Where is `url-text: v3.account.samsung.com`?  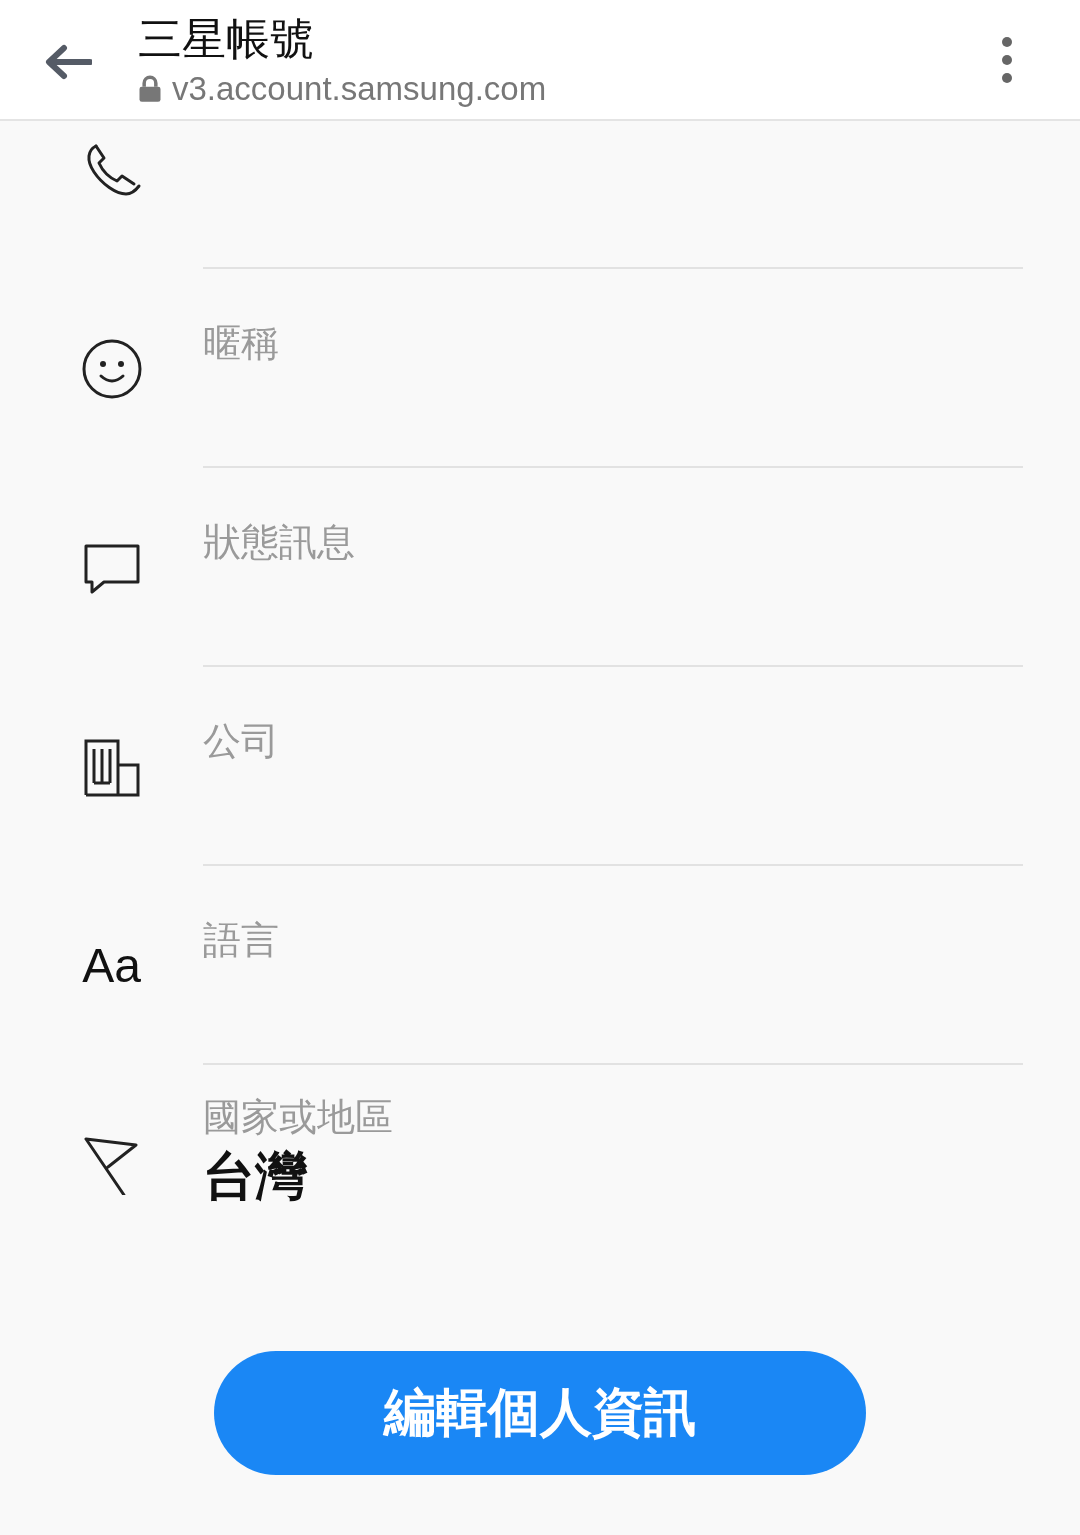 url-text: v3.account.samsung.com is located at coordinates (359, 88).